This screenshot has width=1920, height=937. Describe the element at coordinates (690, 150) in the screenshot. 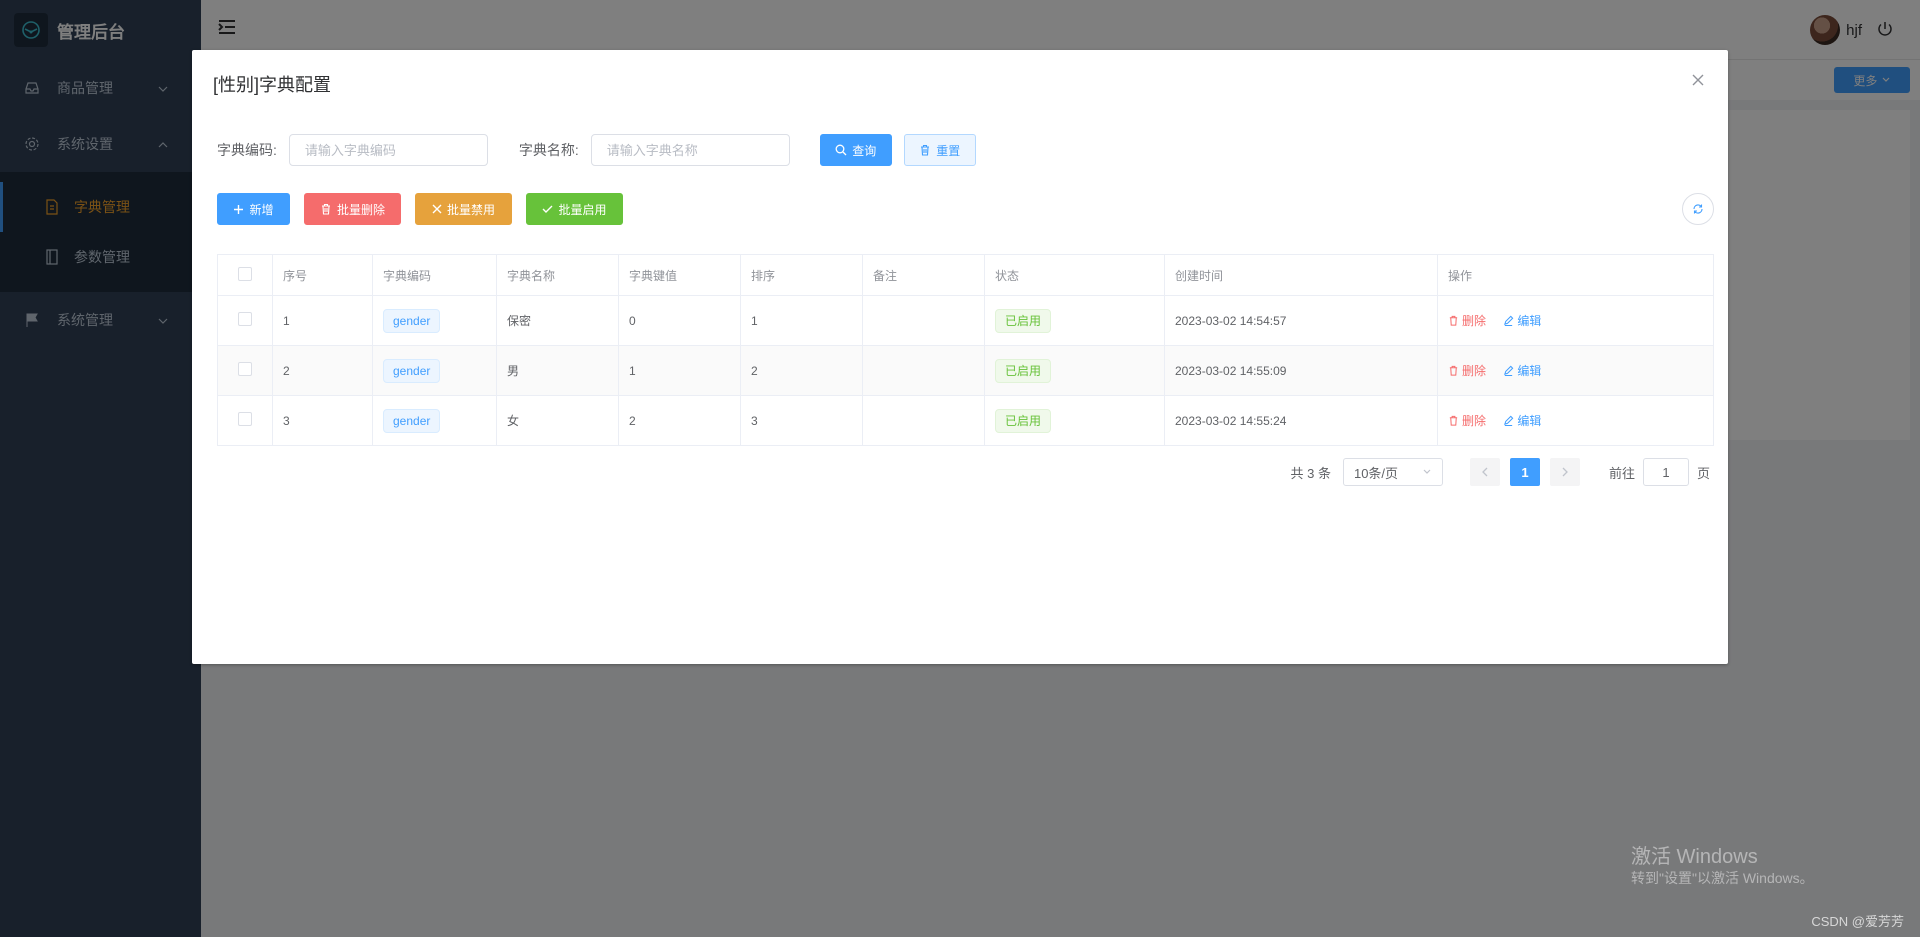

I see `name-input` at that location.